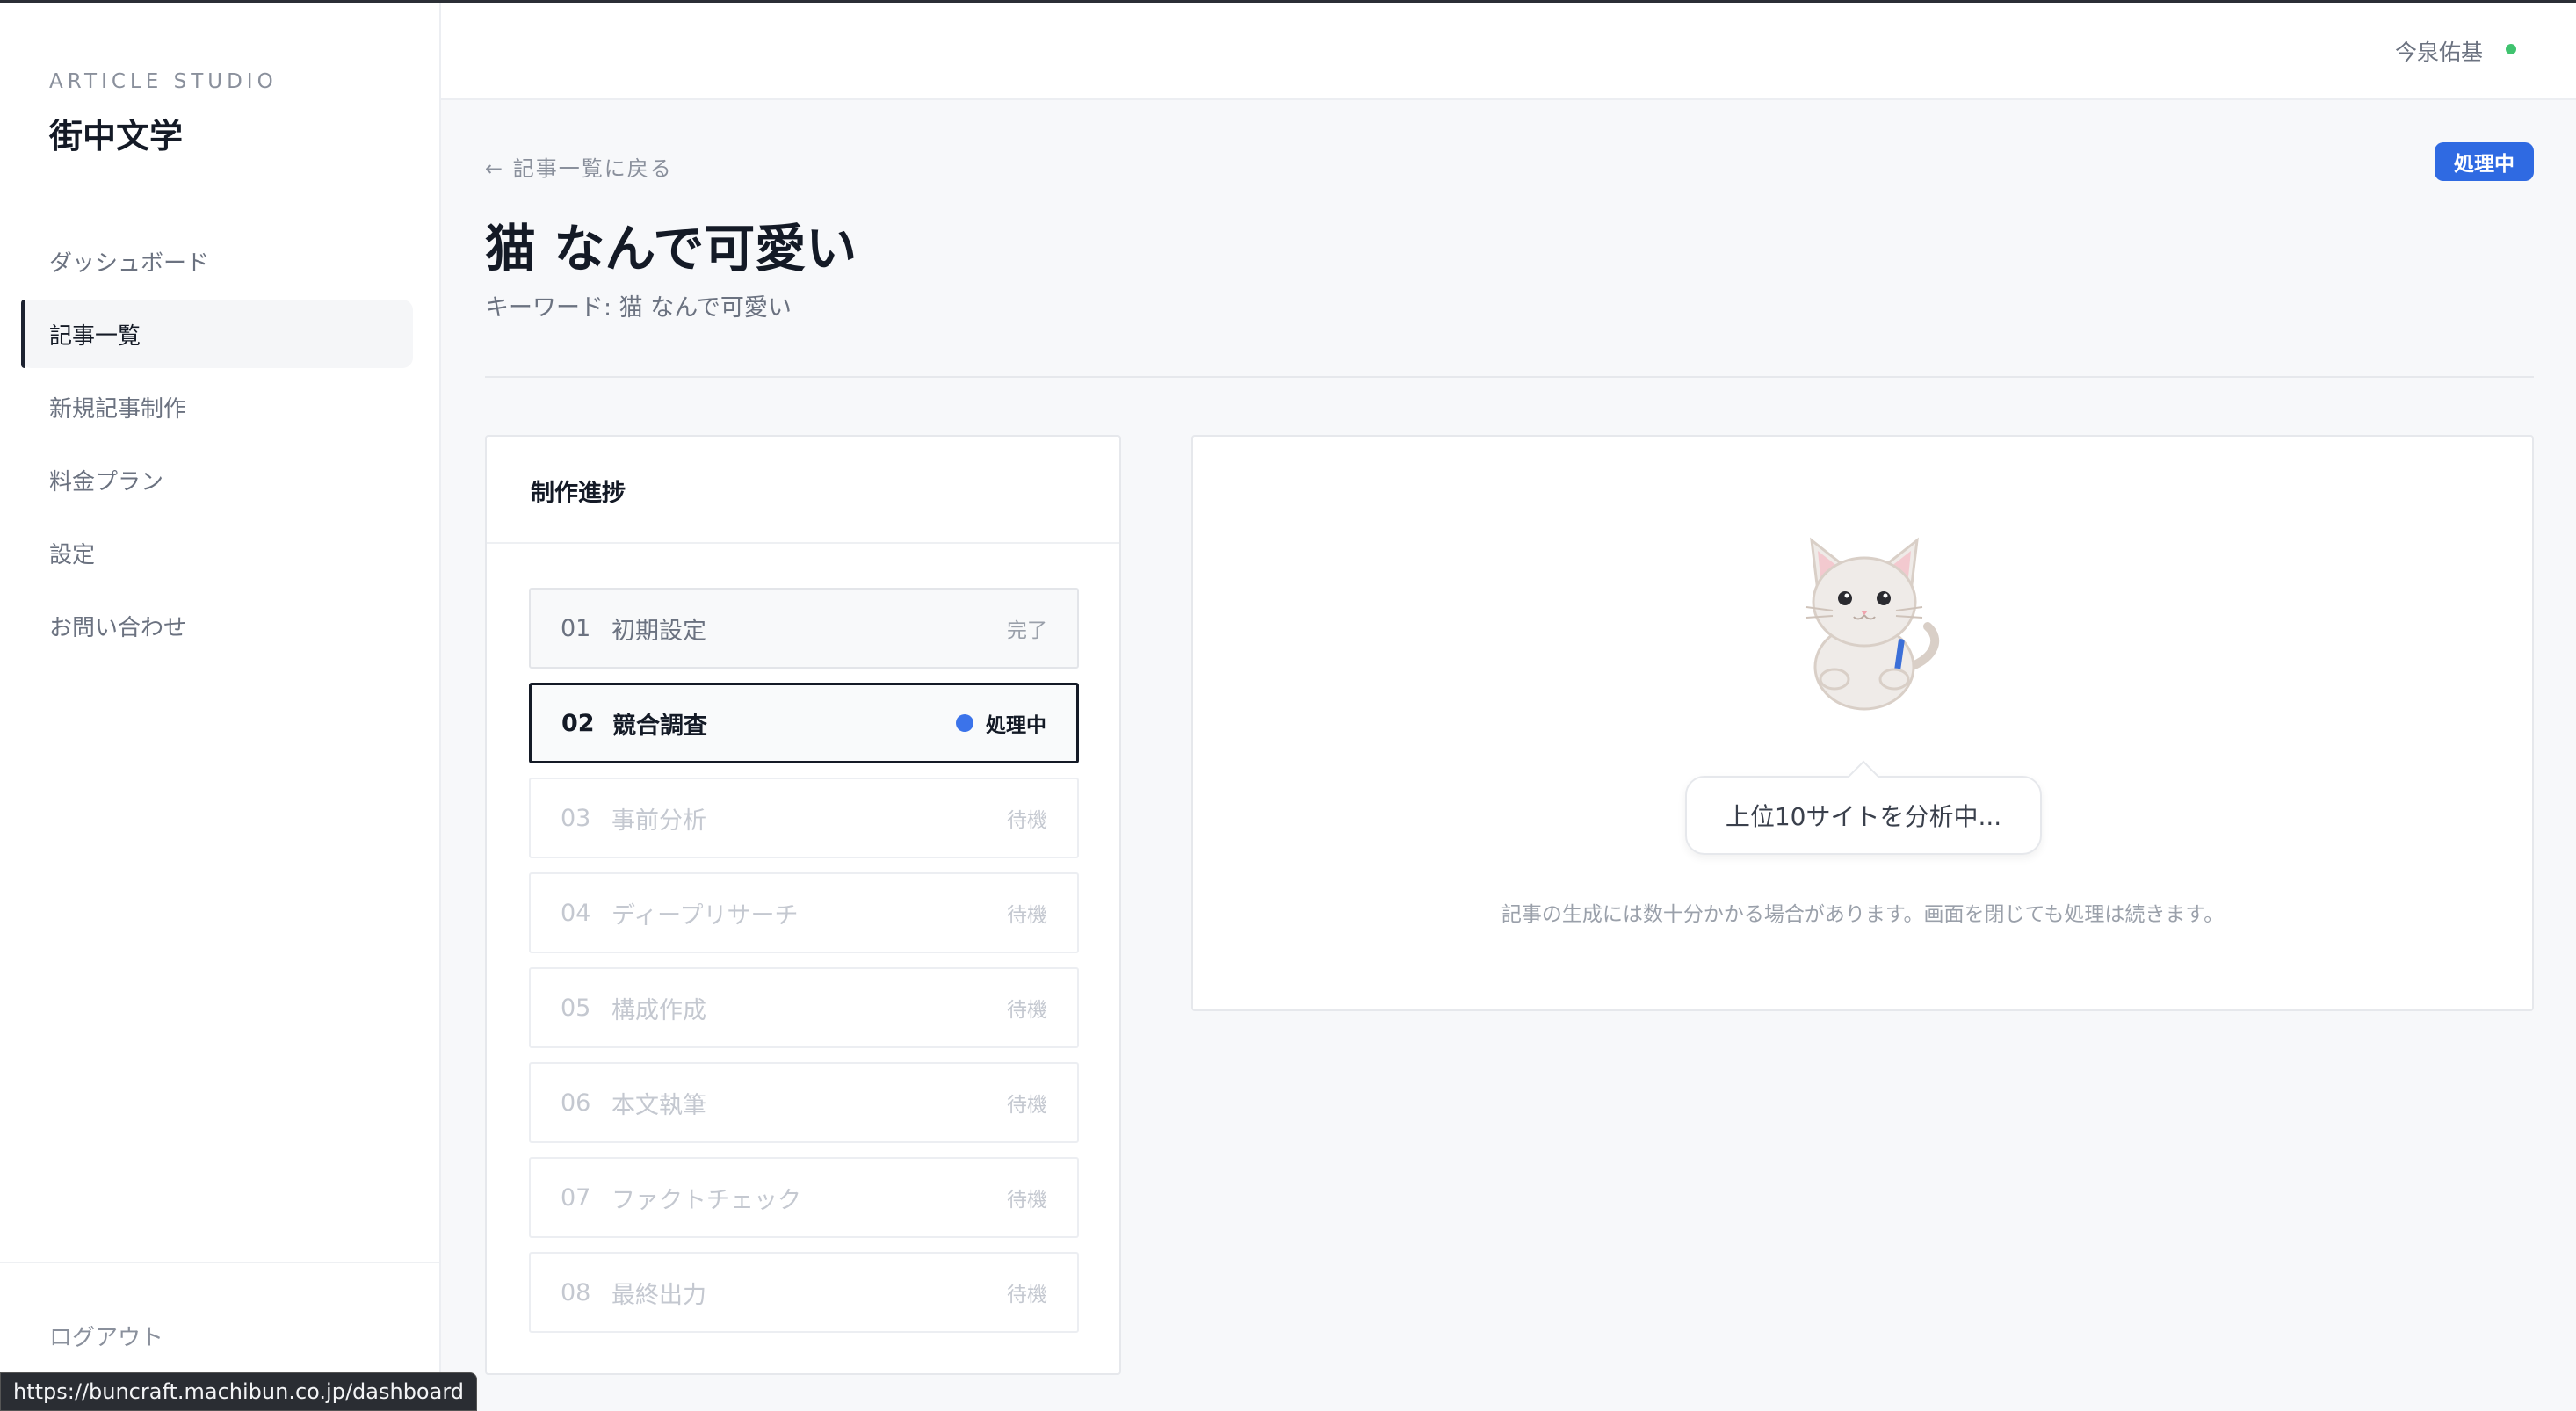 Image resolution: width=2576 pixels, height=1411 pixels. Describe the element at coordinates (659, 726) in the screenshot. I see `step-label: 競合調査` at that location.